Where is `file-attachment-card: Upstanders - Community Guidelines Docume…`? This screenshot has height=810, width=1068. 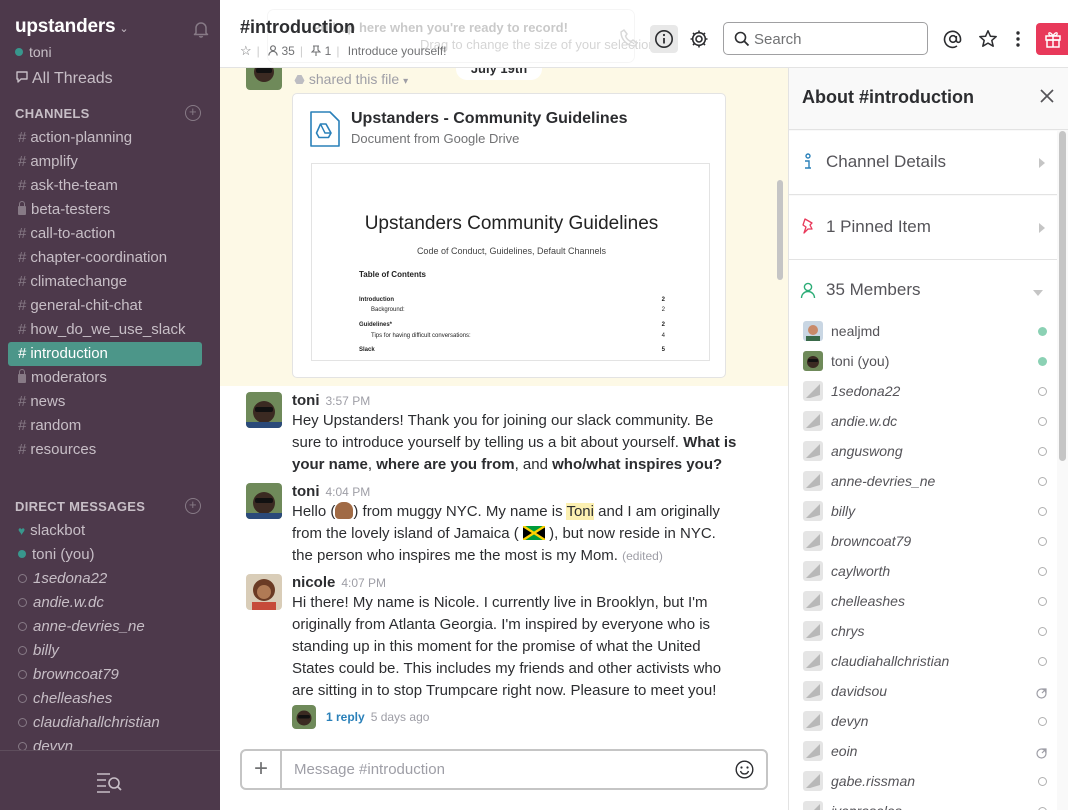 file-attachment-card: Upstanders - Community Guidelines Docume… is located at coordinates (509, 235).